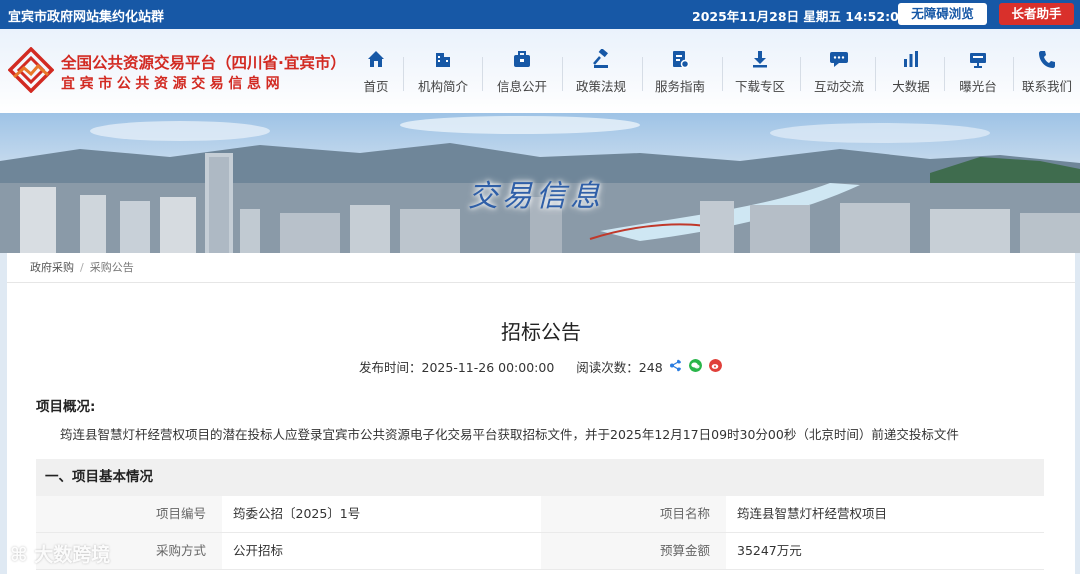  What do you see at coordinates (600, 86) in the screenshot?
I see `nav-label: 政策法规` at bounding box center [600, 86].